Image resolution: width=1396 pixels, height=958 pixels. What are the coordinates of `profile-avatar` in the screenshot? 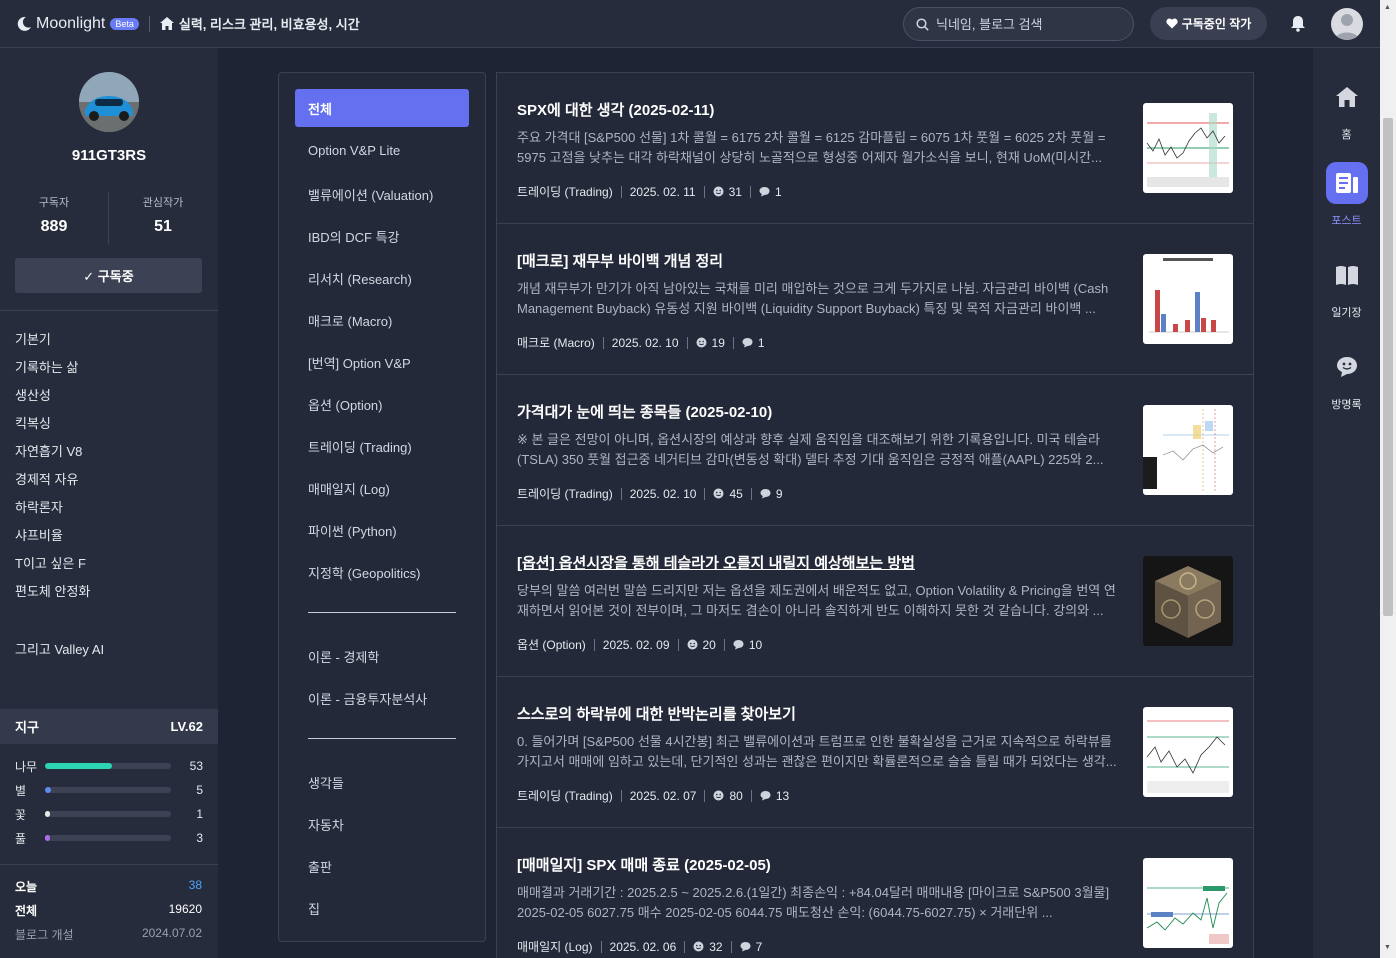 It's located at (109, 102).